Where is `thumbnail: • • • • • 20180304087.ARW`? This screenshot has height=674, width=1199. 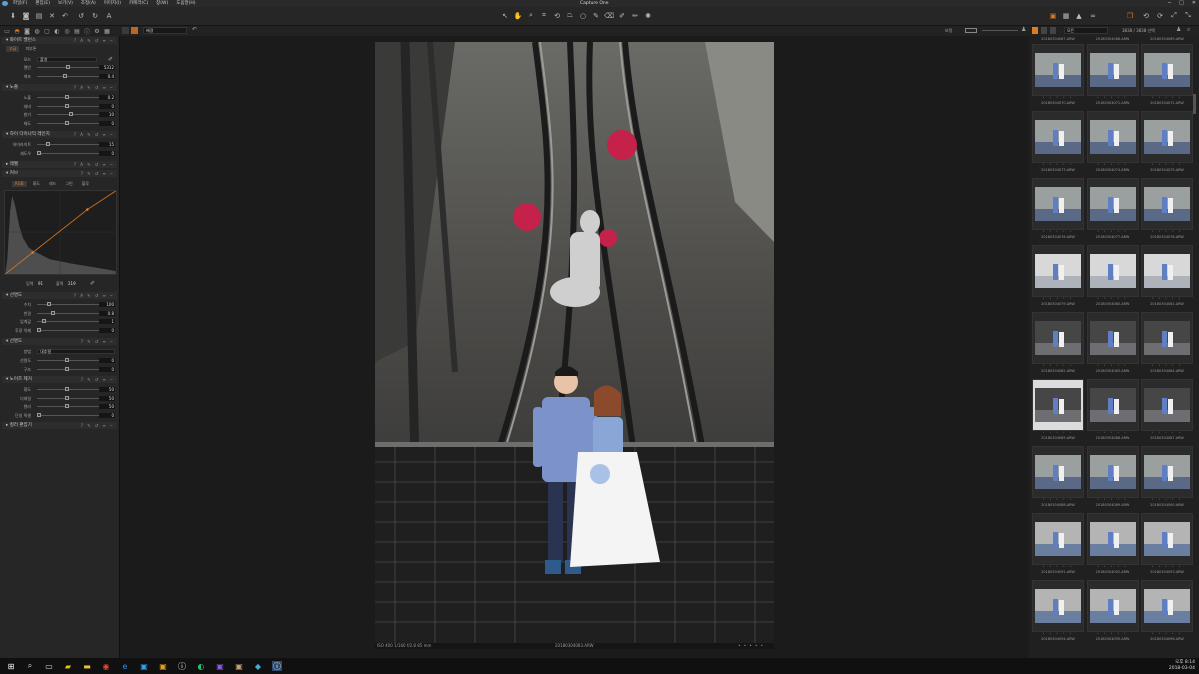 thumbnail: • • • • • 20180304087.ARW is located at coordinates (1167, 409).